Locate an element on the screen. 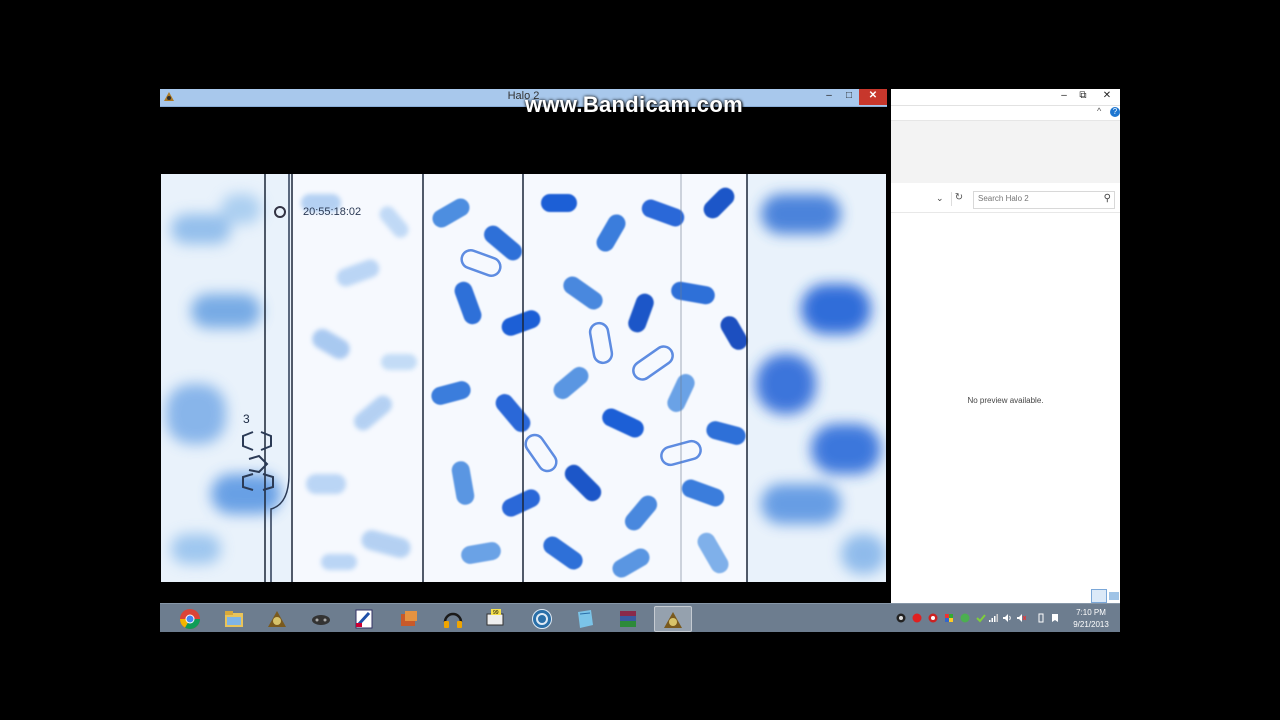 This screenshot has height=720, width=1280. taskbar-fraps-icon: 99 is located at coordinates (496, 618).